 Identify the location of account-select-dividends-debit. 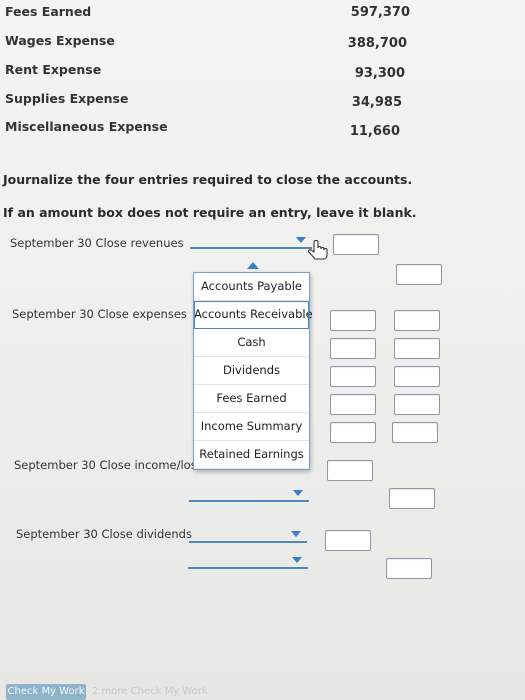
(248, 537).